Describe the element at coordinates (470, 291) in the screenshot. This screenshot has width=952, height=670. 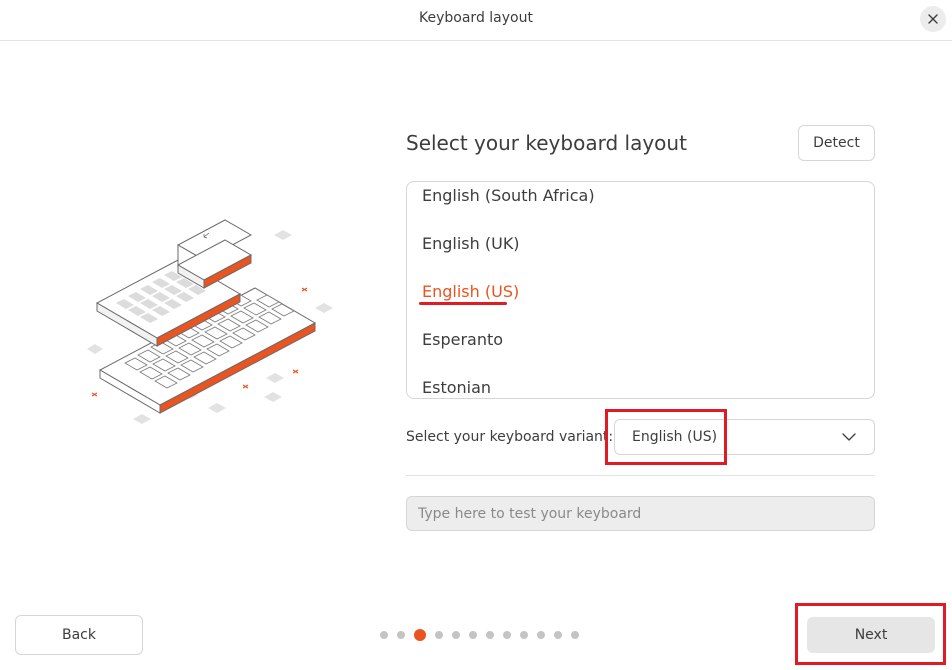
I see `list-item-selected: English (US)` at that location.